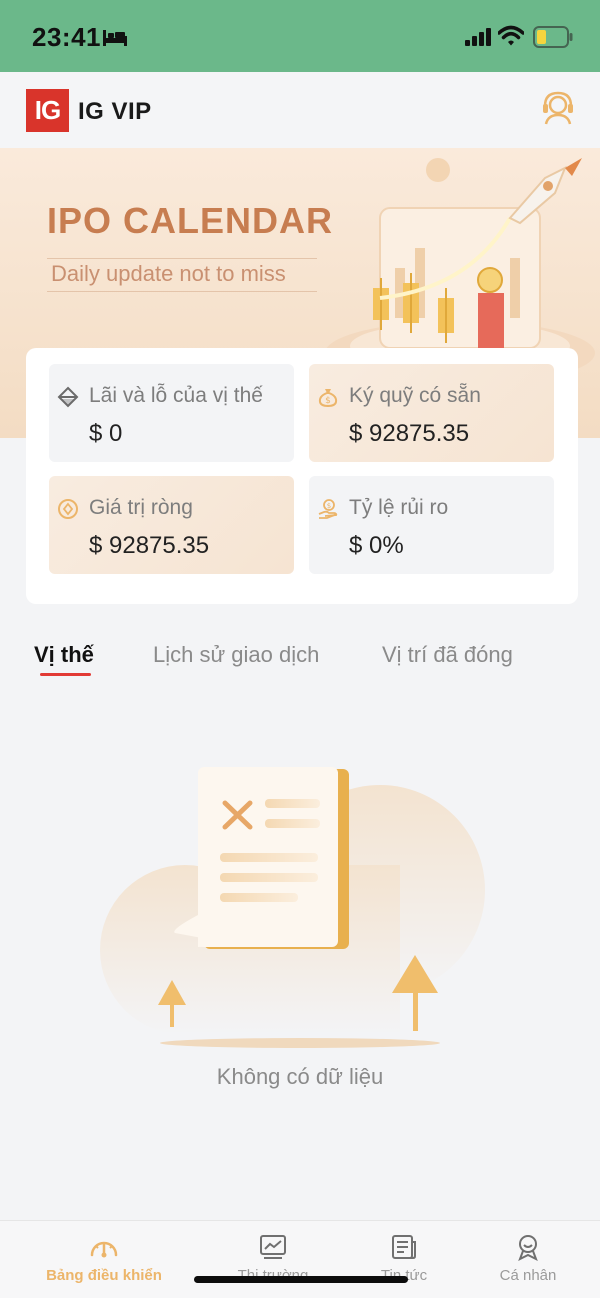 The height and width of the screenshot is (1298, 600). What do you see at coordinates (511, 35) in the screenshot?
I see `wifi-icon` at bounding box center [511, 35].